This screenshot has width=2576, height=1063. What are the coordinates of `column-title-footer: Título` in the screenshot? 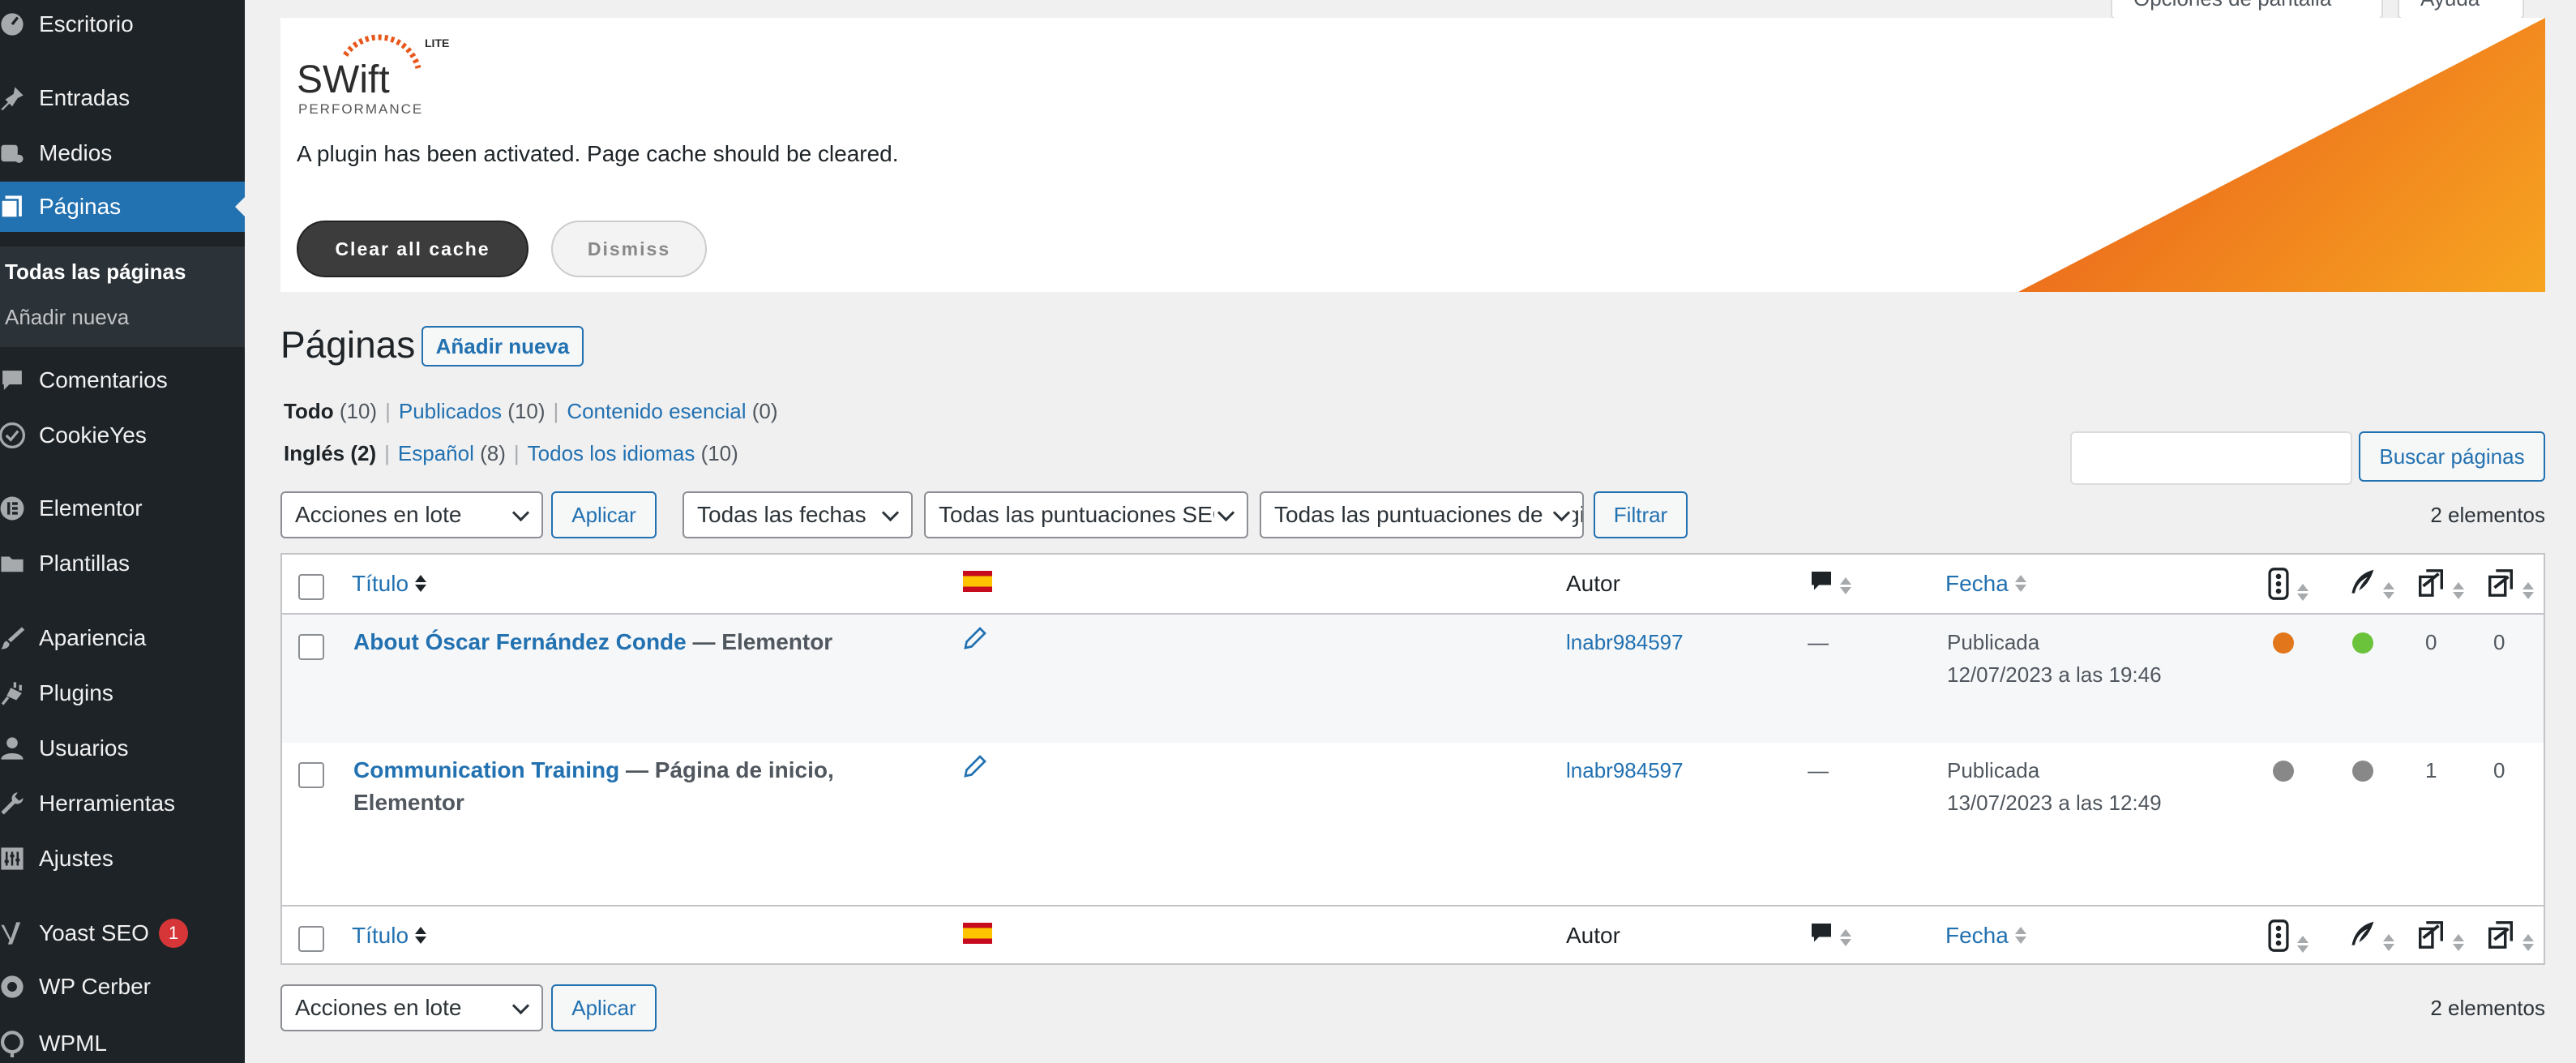 It's located at (389, 936).